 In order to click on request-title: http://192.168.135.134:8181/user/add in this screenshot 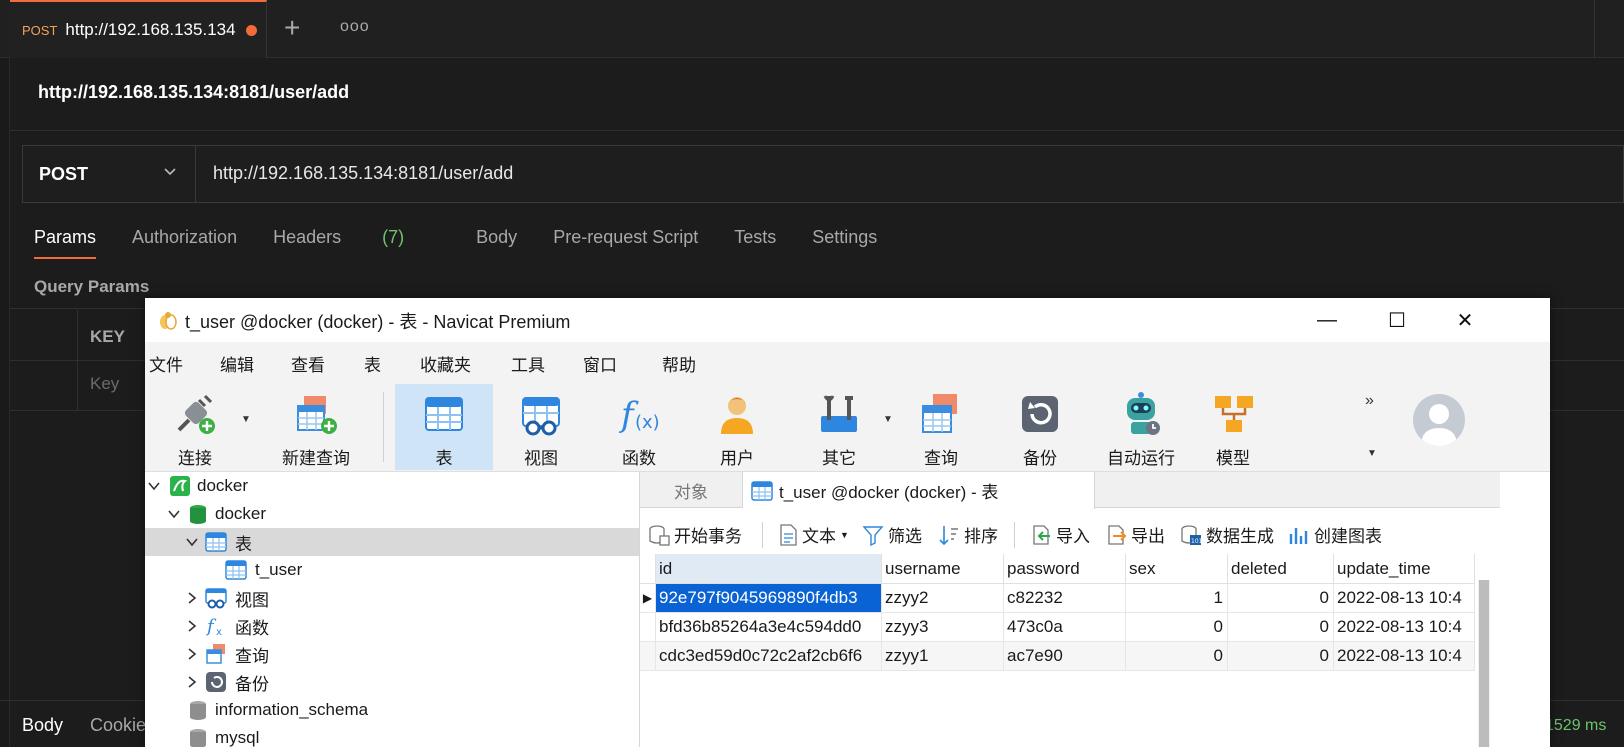, I will do `click(193, 92)`.